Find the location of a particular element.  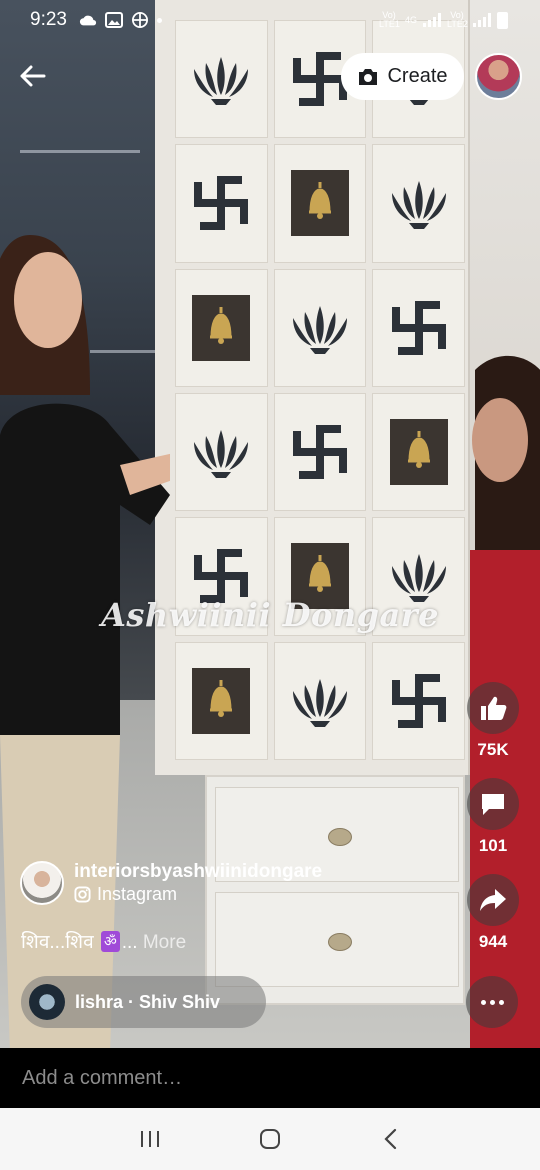

audio-track-pill: lishra · Shiv Shiv is located at coordinates (143, 1002).